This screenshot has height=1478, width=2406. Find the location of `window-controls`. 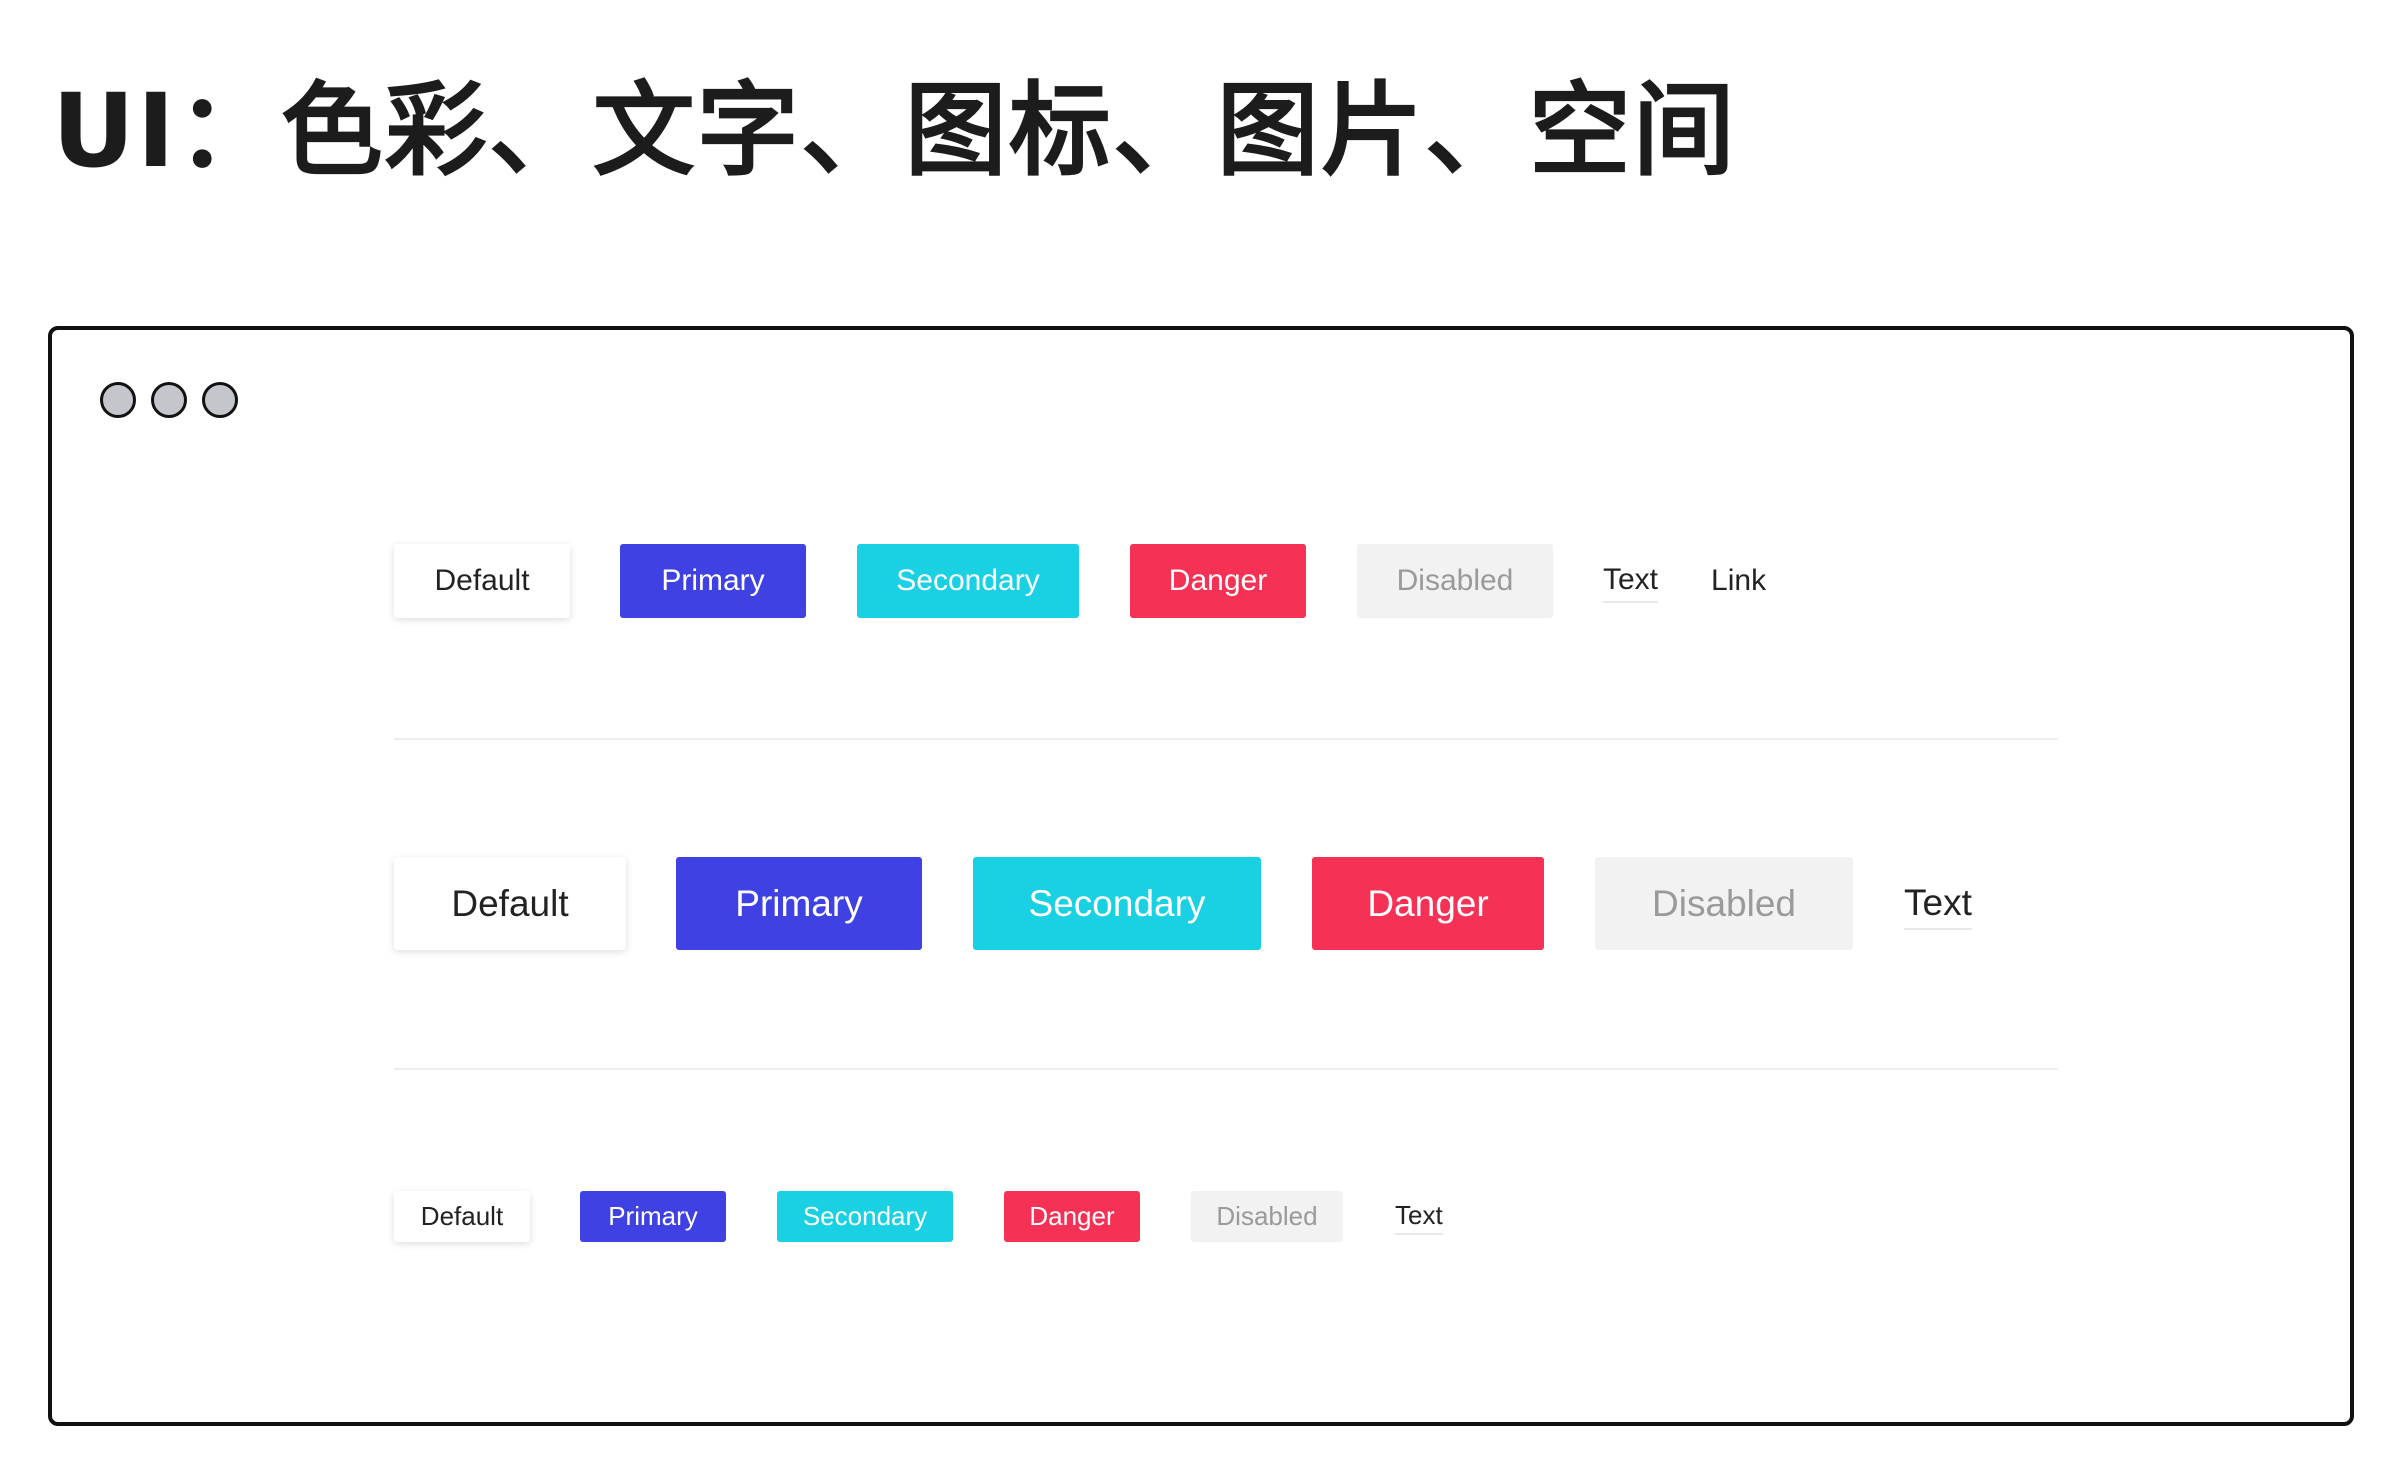

window-controls is located at coordinates (169, 400).